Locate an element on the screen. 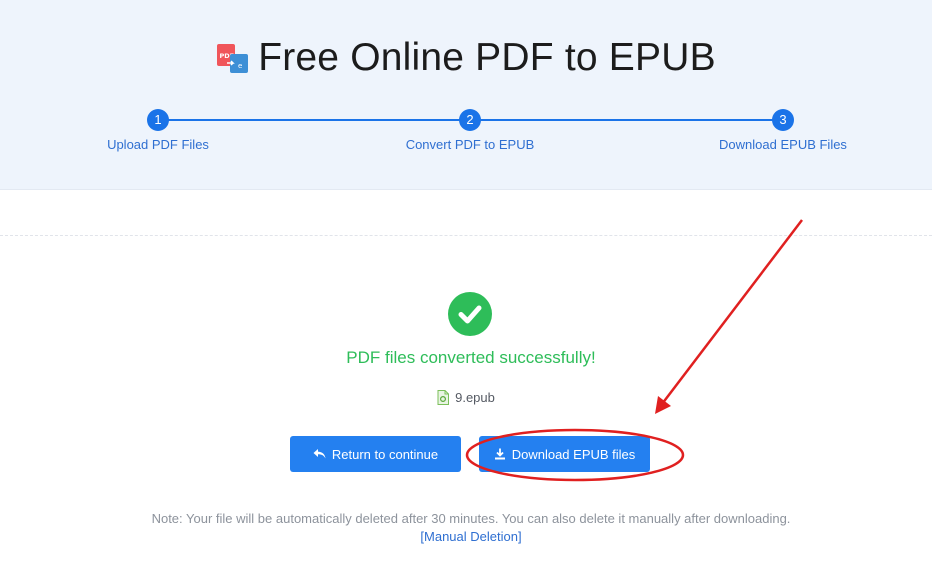 The width and height of the screenshot is (932, 573). file-entry: 9.epub is located at coordinates (466, 397).